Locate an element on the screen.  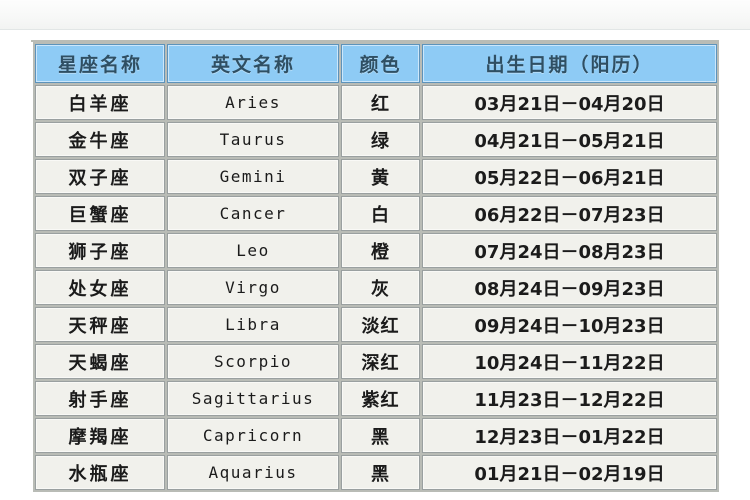
cell-birth-date: 10月24日－11月22日 is located at coordinates (569, 361).